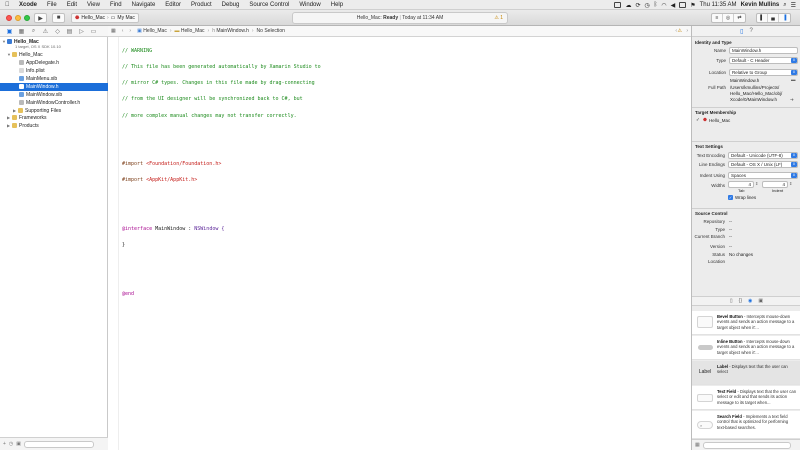 Image resolution: width=800 pixels, height=450 pixels. Describe the element at coordinates (741, 31) in the screenshot. I see `file-inspector-icon: ▯` at that location.